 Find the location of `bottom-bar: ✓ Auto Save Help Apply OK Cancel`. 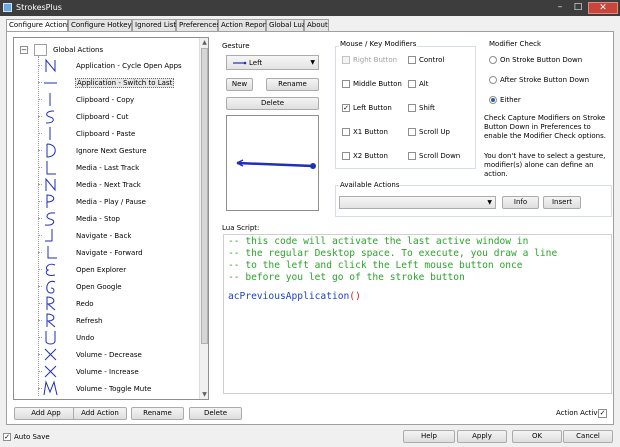

bottom-bar: ✓ Auto Save Help Apply OK Cancel is located at coordinates (310, 436).